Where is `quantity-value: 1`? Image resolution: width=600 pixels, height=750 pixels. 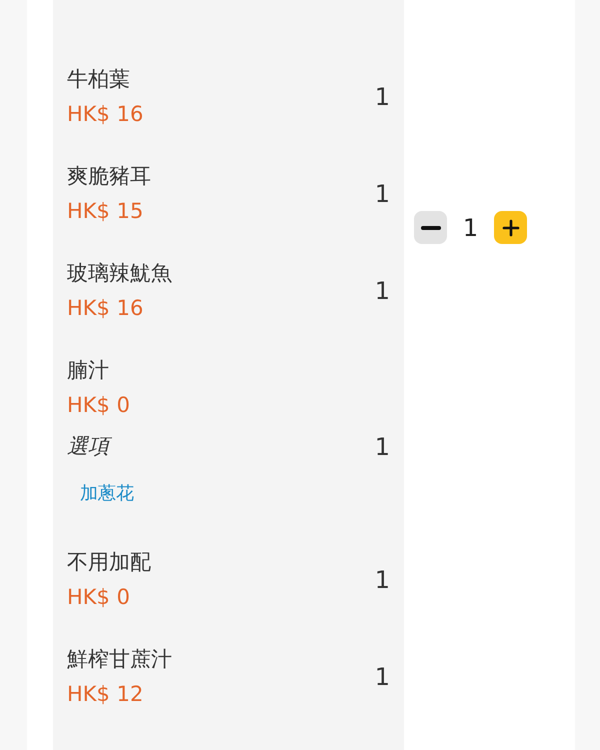
quantity-value: 1 is located at coordinates (471, 228).